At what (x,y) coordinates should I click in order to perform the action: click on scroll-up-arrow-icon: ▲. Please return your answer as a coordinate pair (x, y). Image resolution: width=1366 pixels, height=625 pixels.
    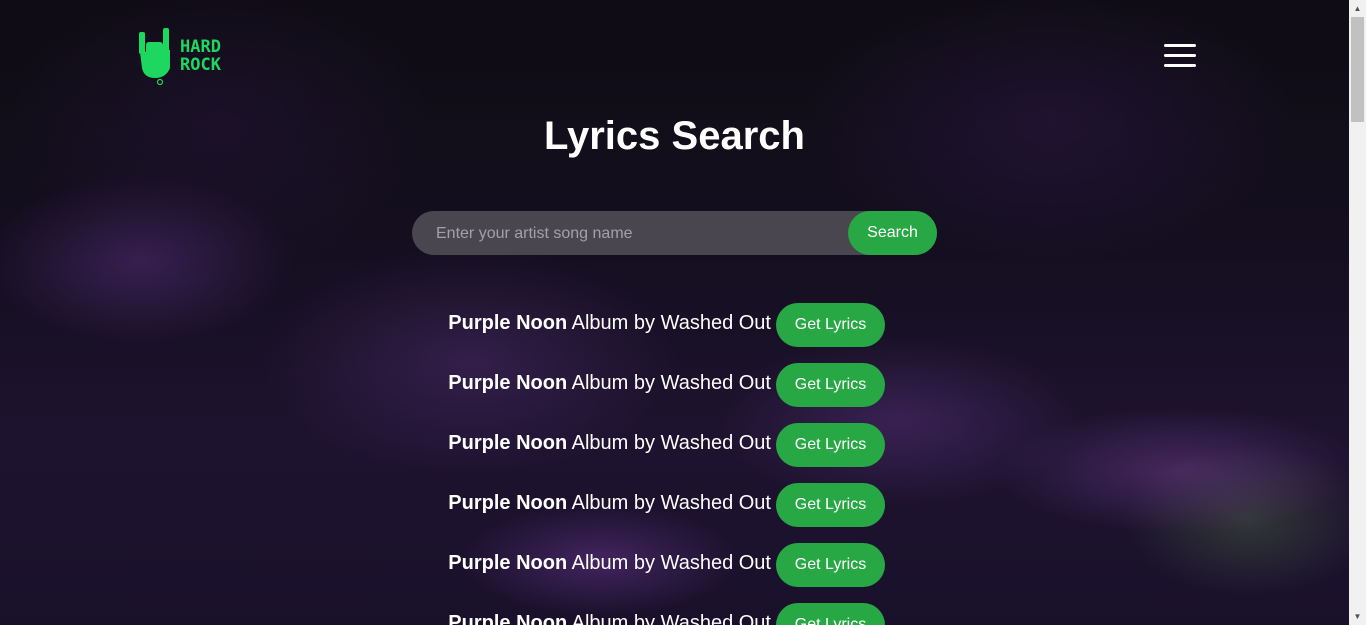
    Looking at the image, I should click on (1357, 8).